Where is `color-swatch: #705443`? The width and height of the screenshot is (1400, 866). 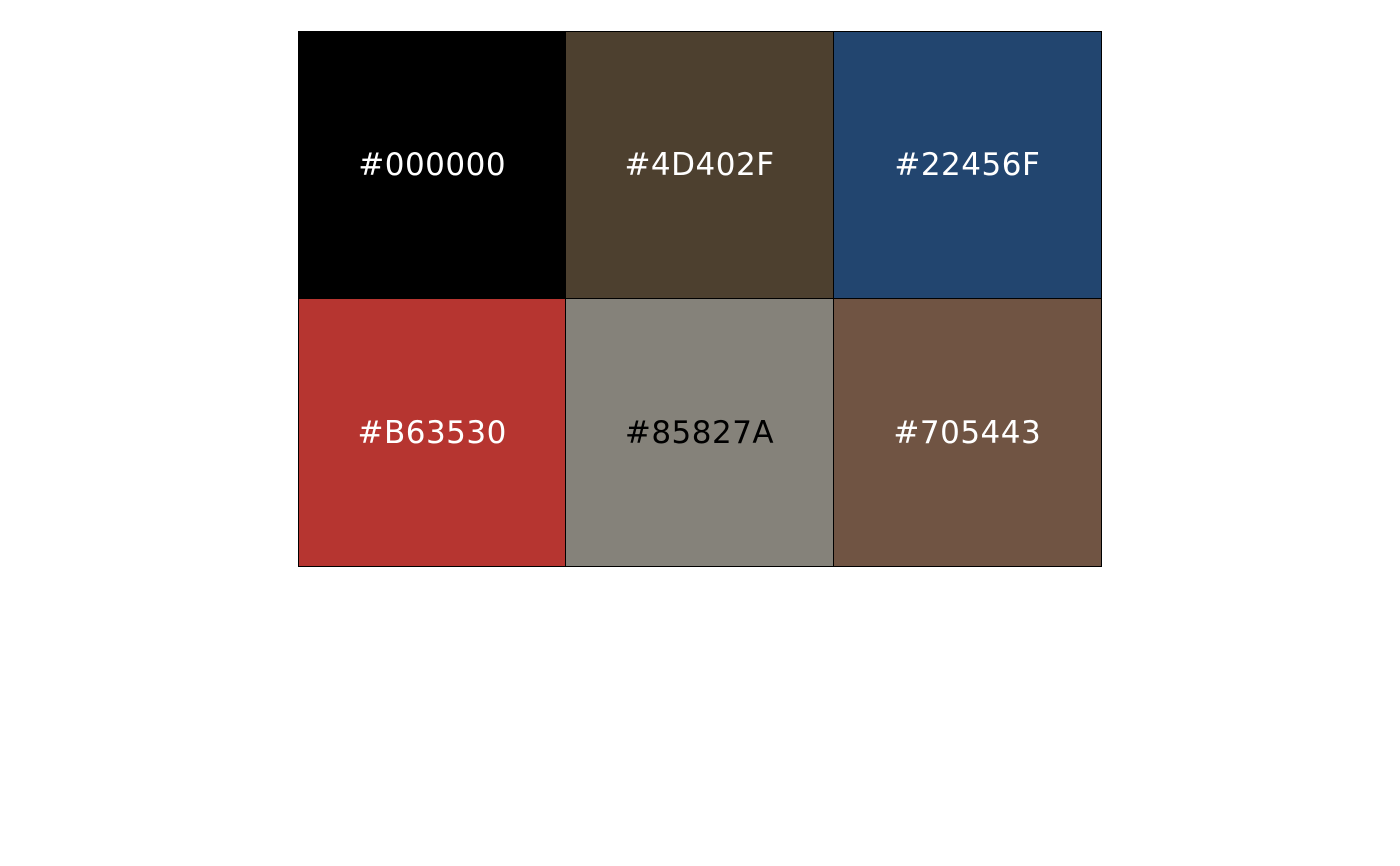
color-swatch: #705443 is located at coordinates (967, 432).